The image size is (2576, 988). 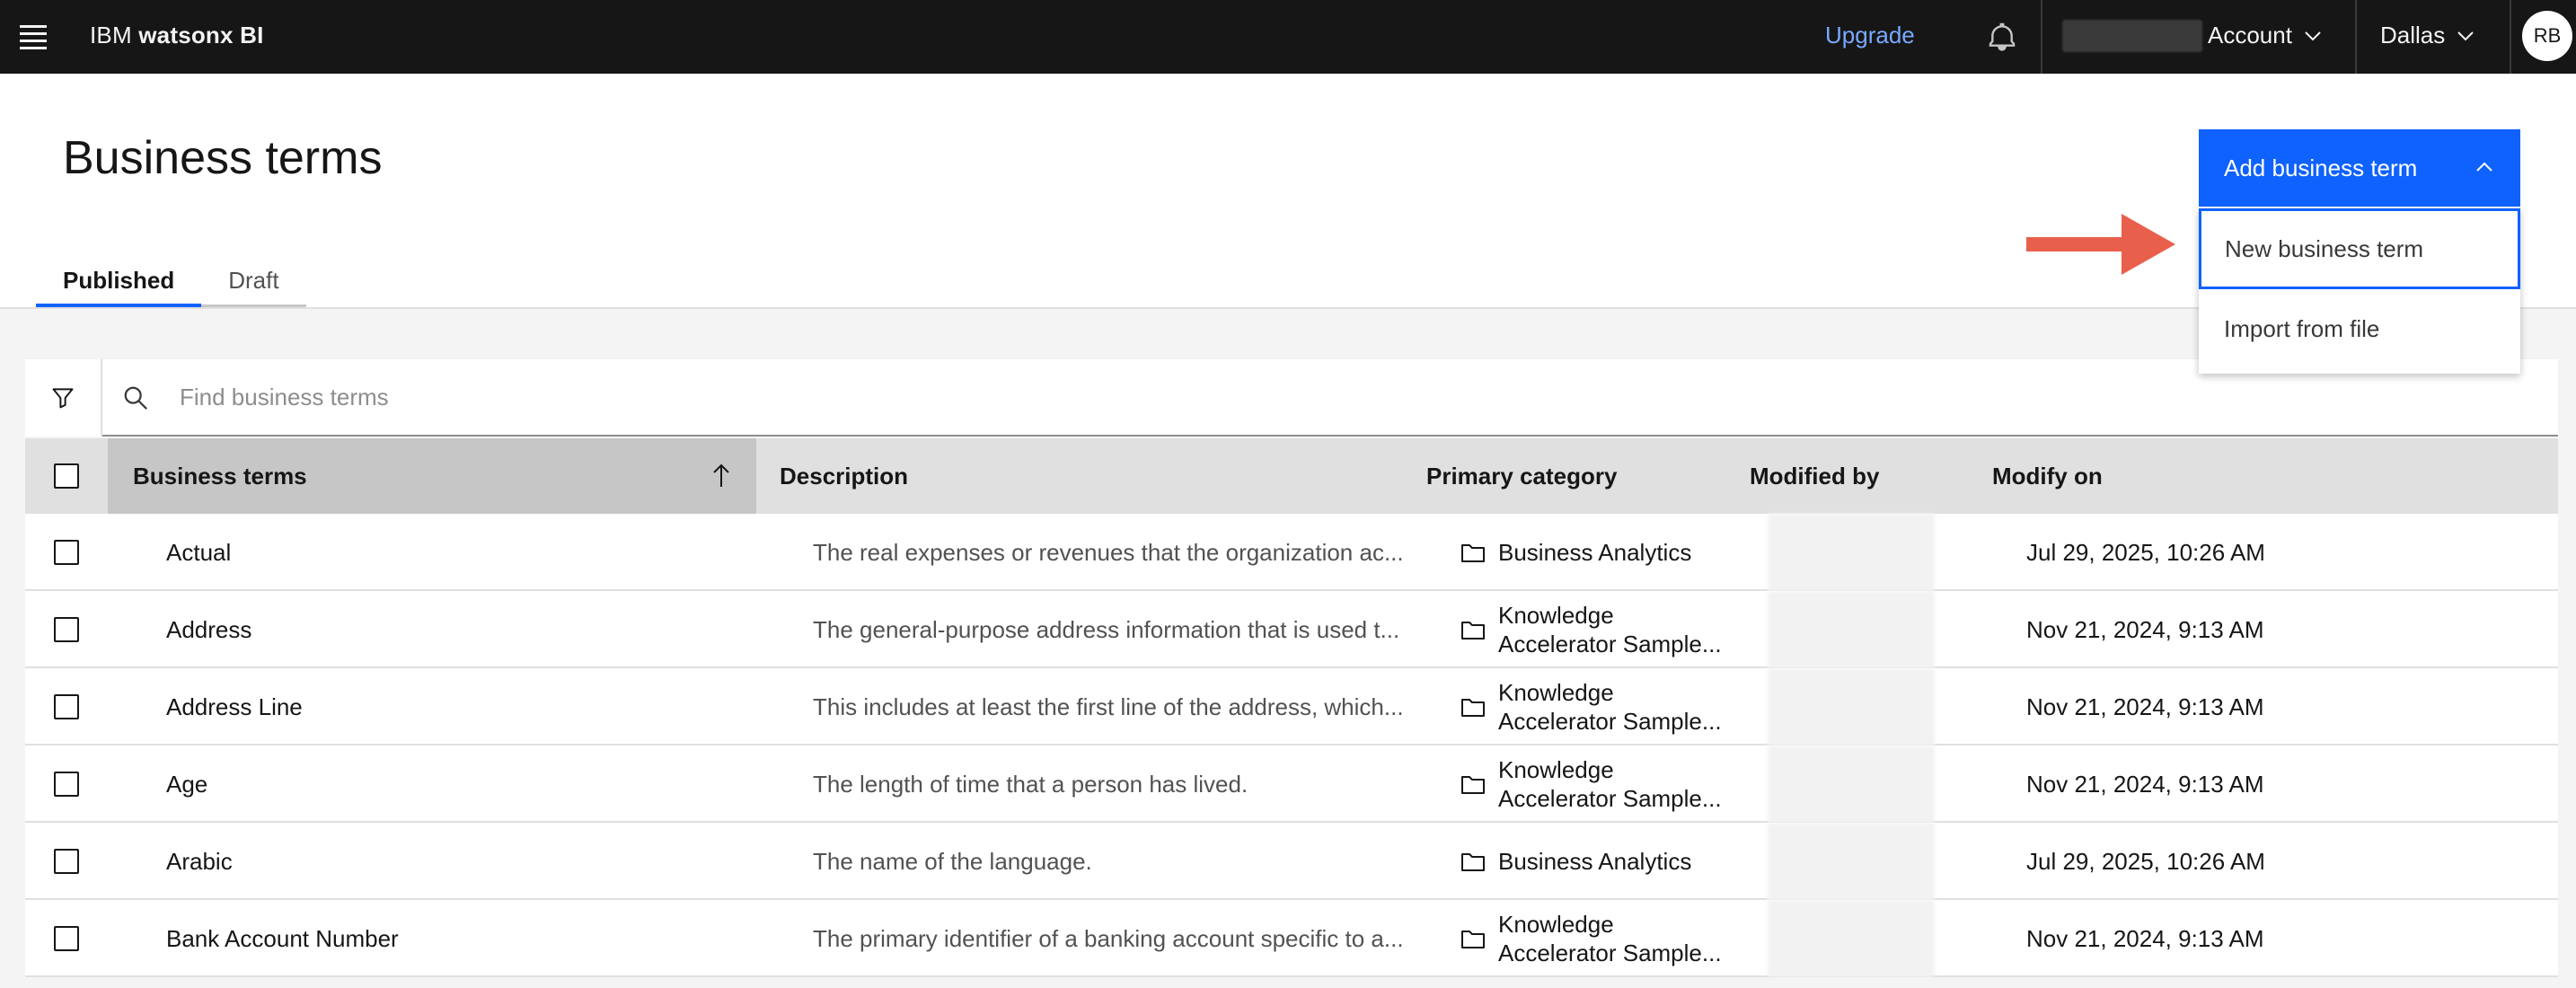 I want to click on sort-ascending-icon, so click(x=721, y=475).